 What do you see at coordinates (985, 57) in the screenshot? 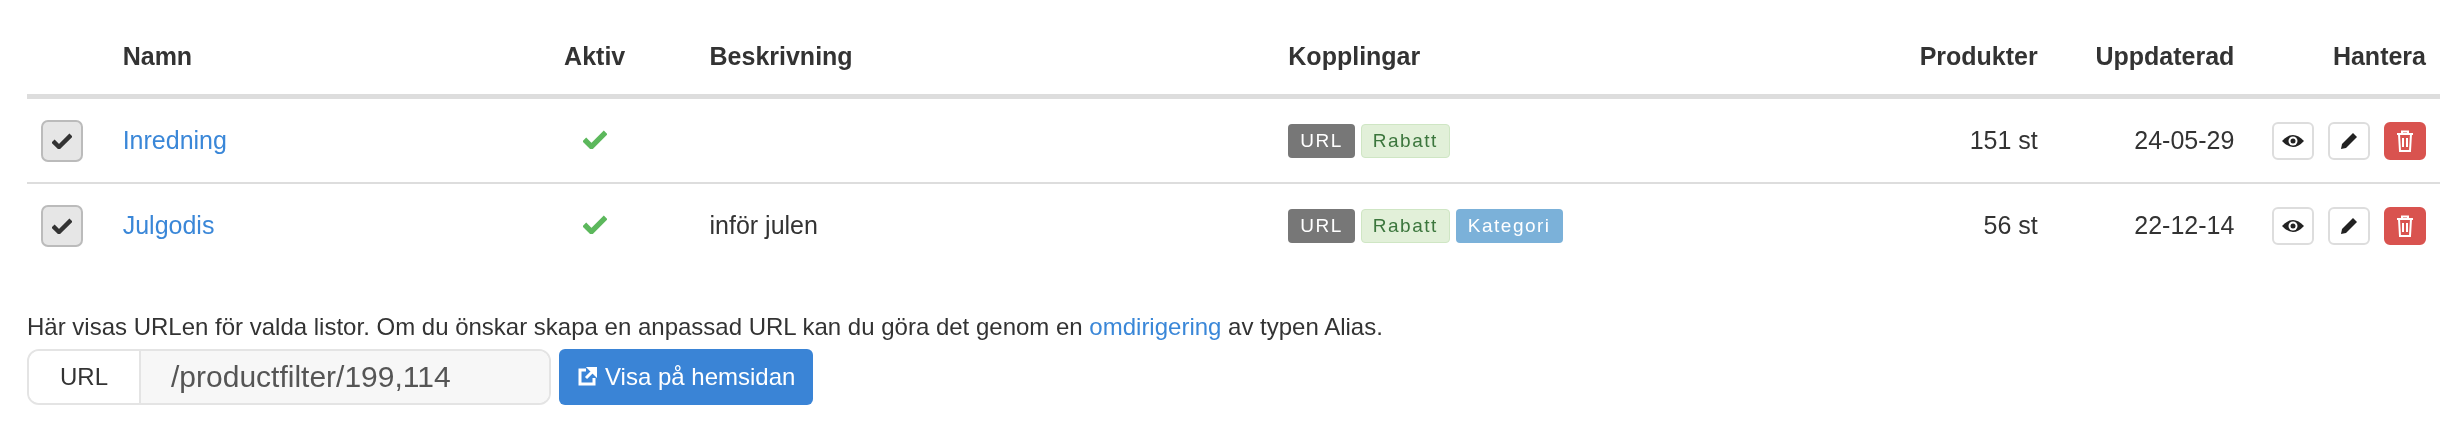
I see `column-header: Beskrivning` at bounding box center [985, 57].